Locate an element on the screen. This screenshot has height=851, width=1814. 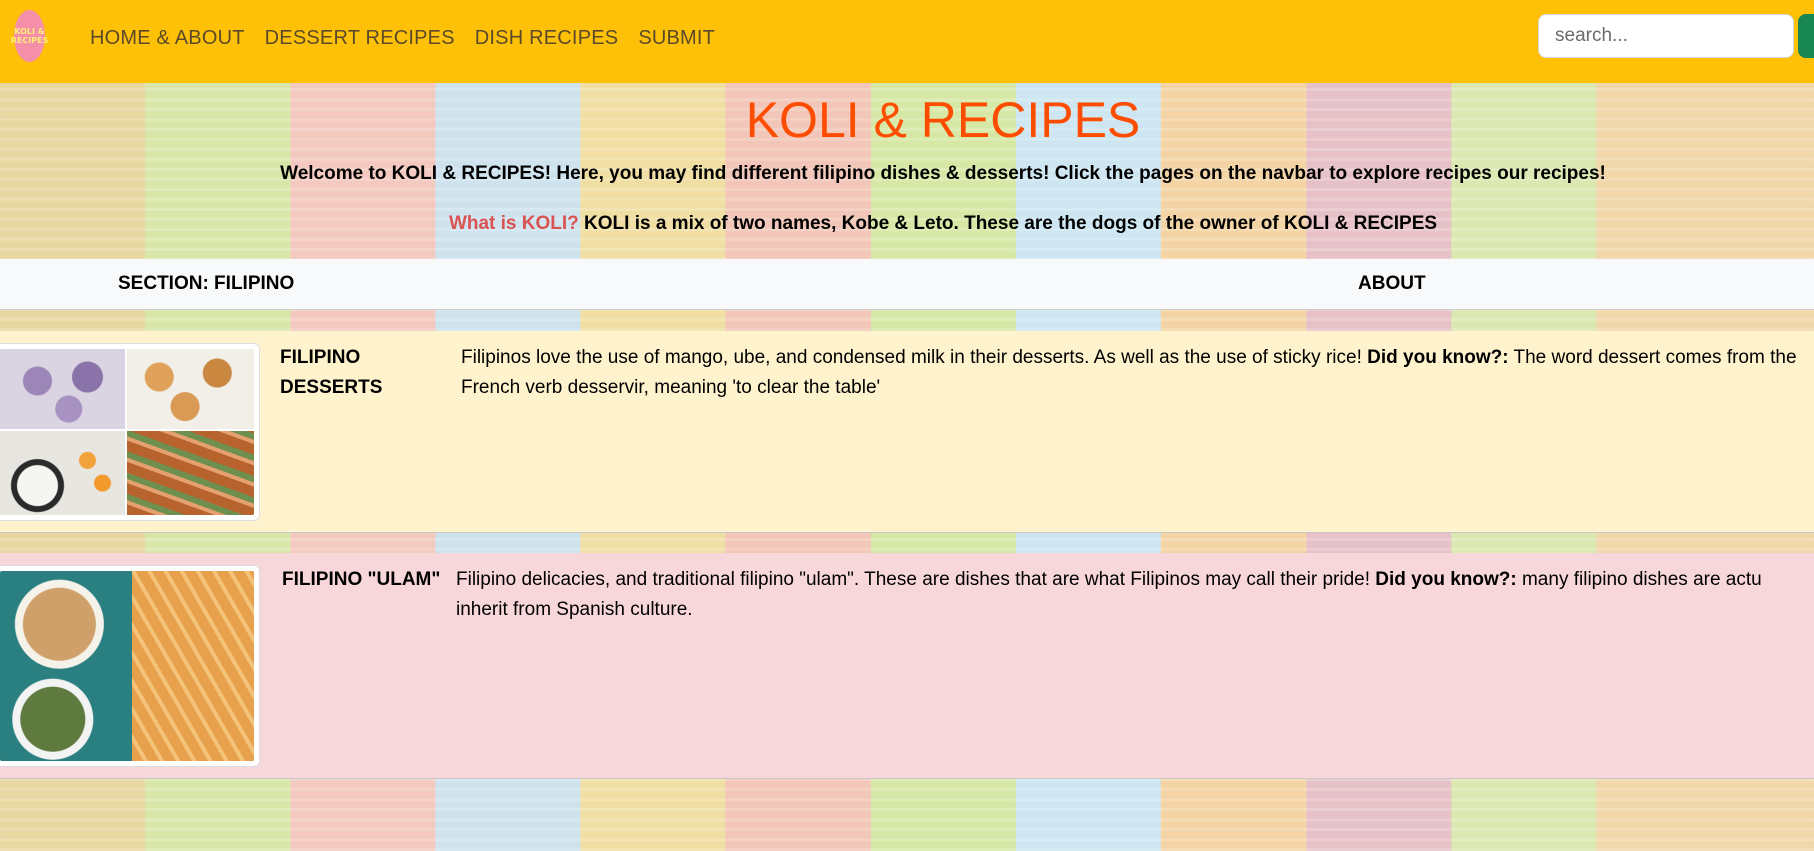
desserts-collage-image is located at coordinates (130, 432).